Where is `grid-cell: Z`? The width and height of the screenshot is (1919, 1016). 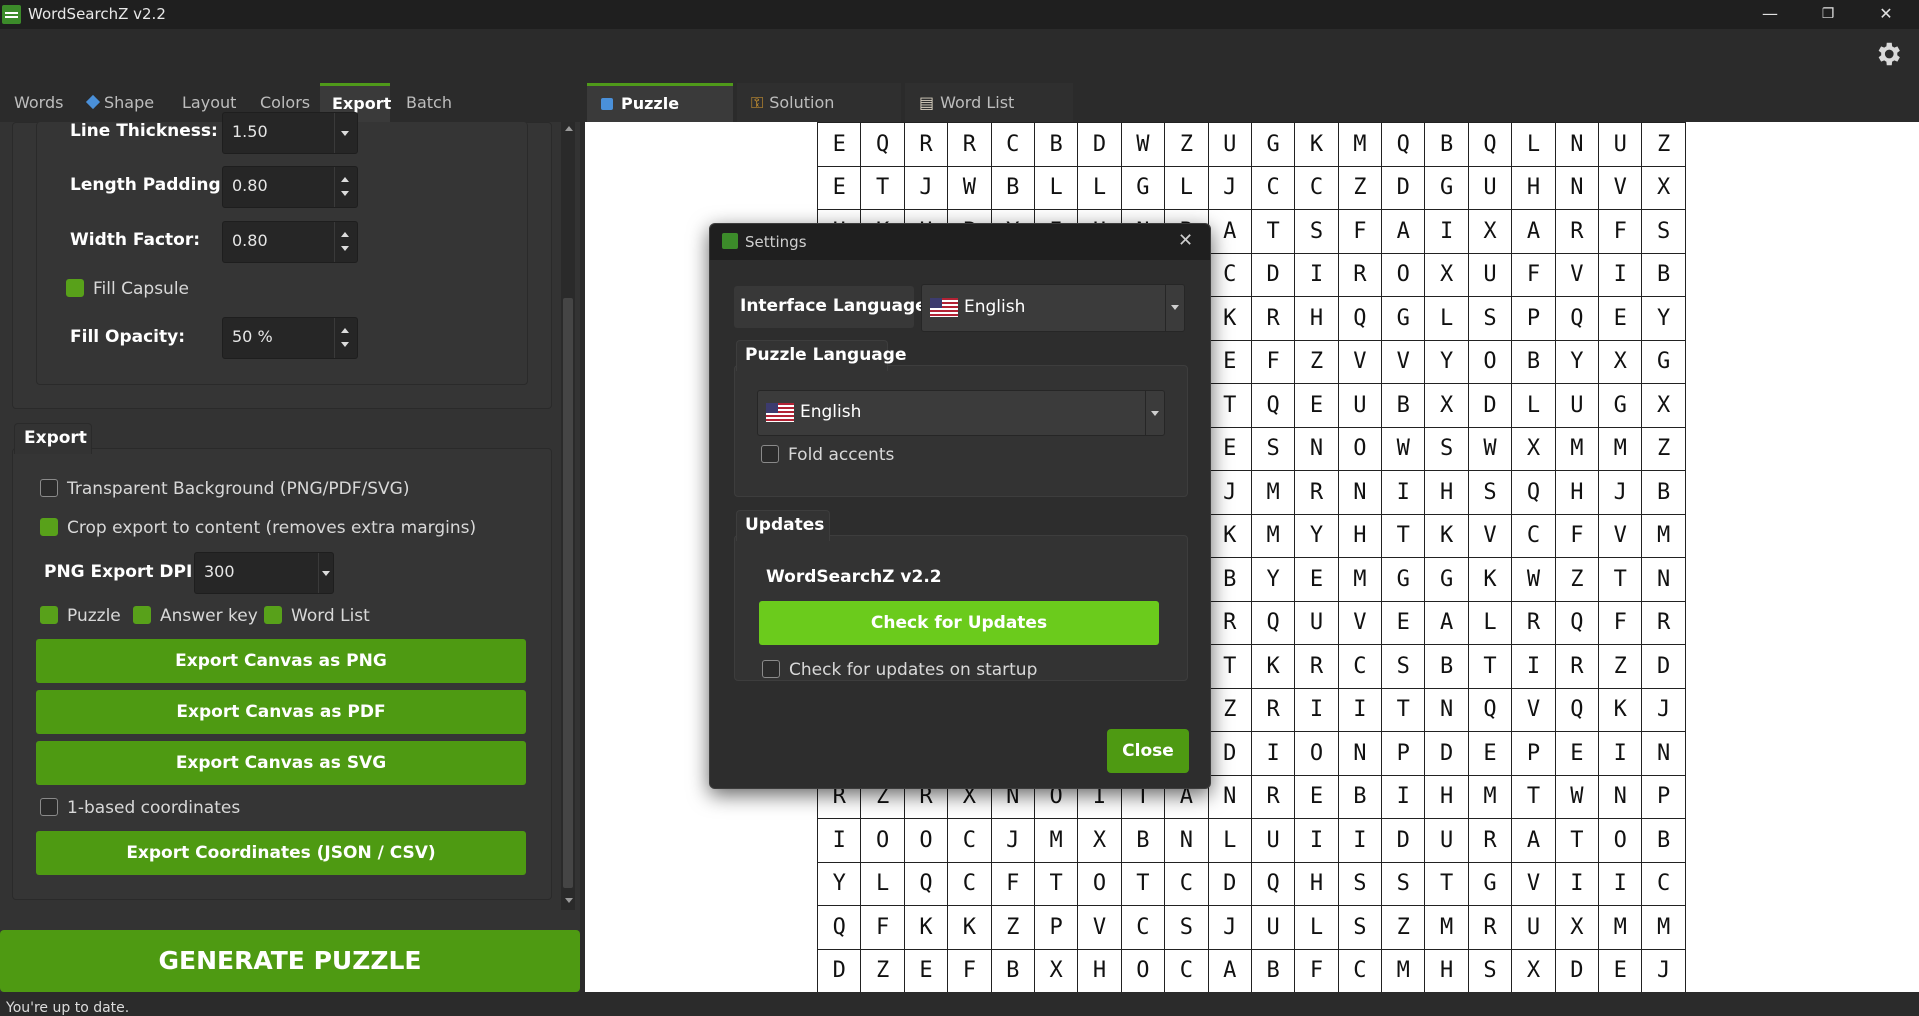 grid-cell: Z is located at coordinates (1620, 666).